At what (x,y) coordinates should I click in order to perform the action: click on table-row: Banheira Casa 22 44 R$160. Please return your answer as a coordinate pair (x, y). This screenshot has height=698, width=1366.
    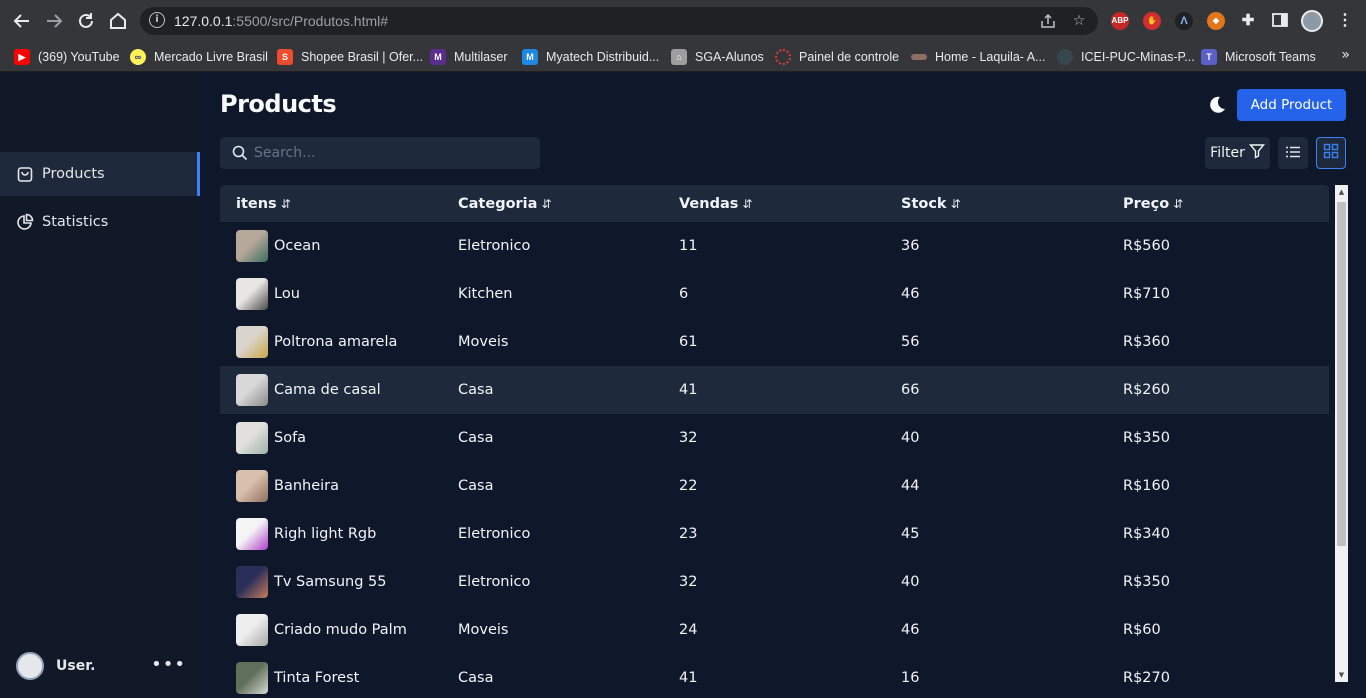
    Looking at the image, I should click on (774, 486).